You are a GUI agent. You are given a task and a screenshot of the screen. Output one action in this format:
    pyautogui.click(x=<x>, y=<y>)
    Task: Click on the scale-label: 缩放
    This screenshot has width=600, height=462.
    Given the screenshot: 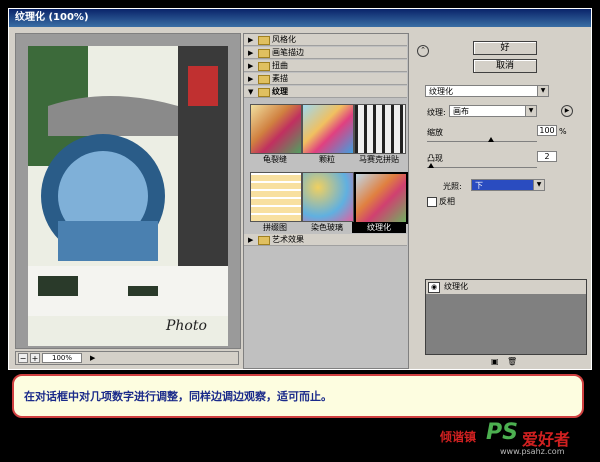 What is the action you would take?
    pyautogui.click(x=435, y=132)
    